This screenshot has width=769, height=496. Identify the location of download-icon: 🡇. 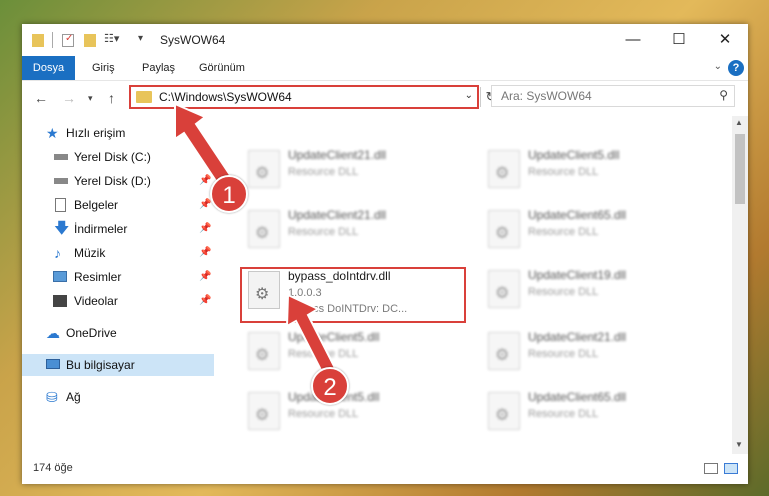
(62, 228).